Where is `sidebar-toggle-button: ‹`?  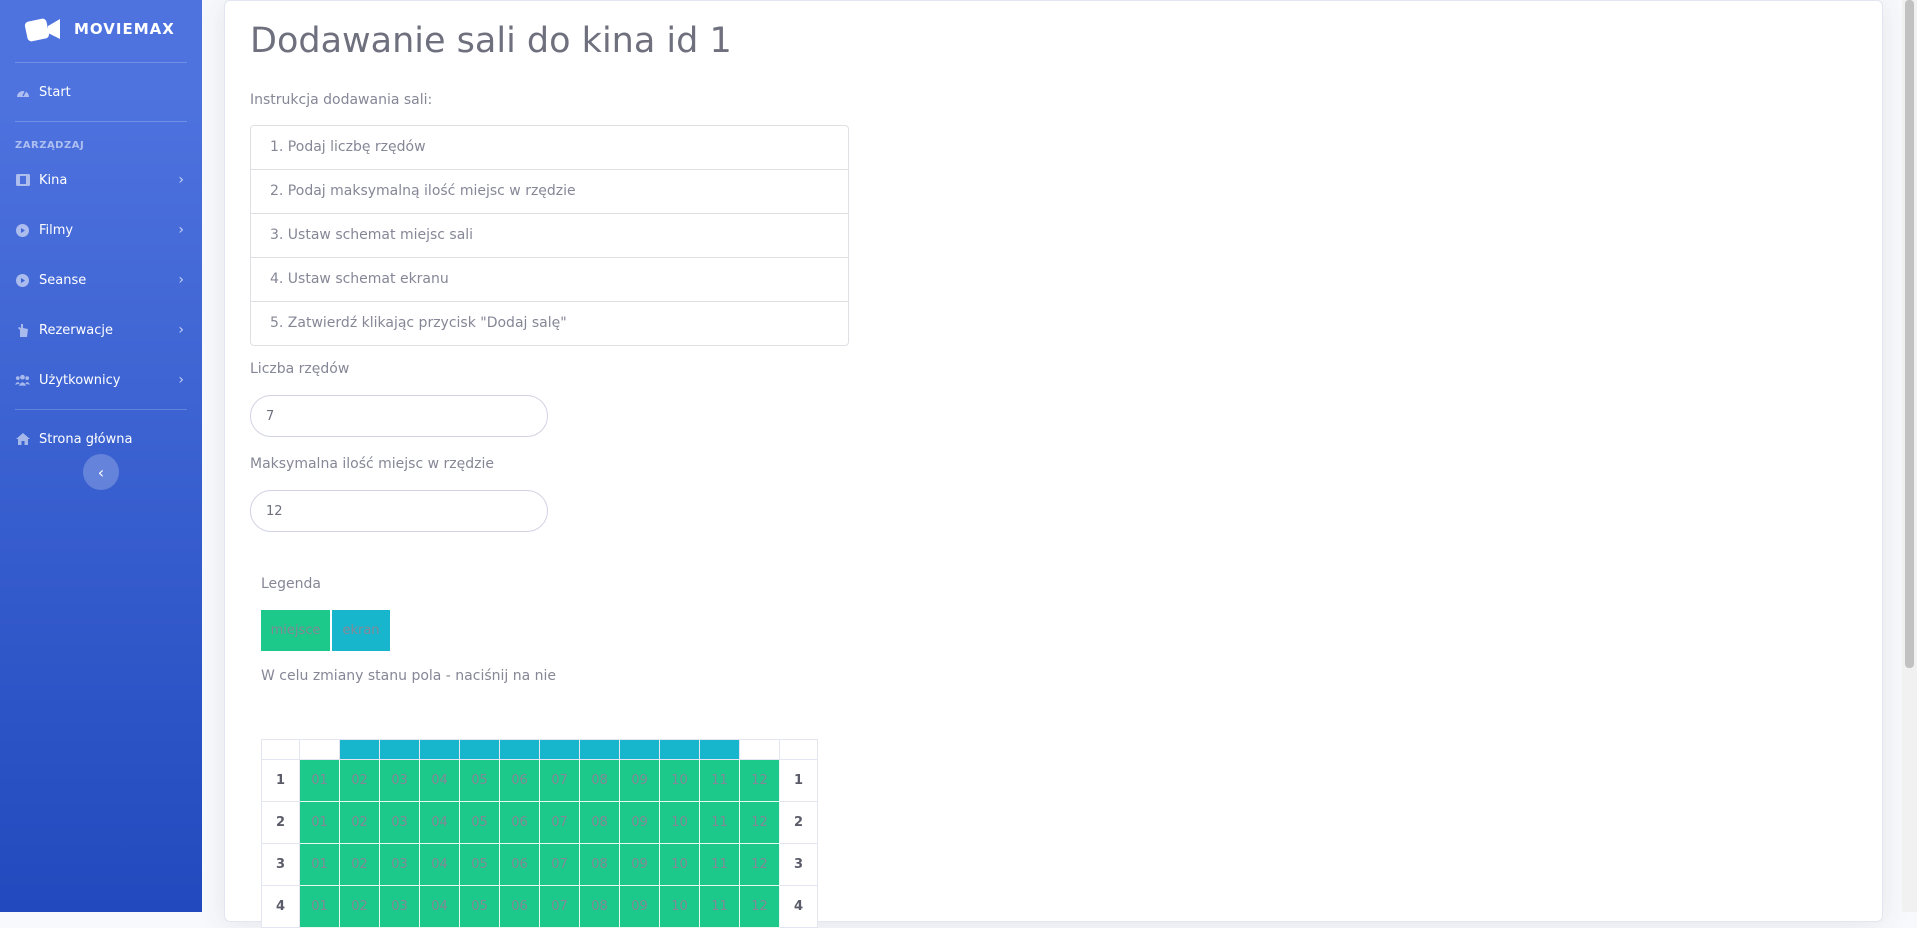
sidebar-toggle-button: ‹ is located at coordinates (101, 472).